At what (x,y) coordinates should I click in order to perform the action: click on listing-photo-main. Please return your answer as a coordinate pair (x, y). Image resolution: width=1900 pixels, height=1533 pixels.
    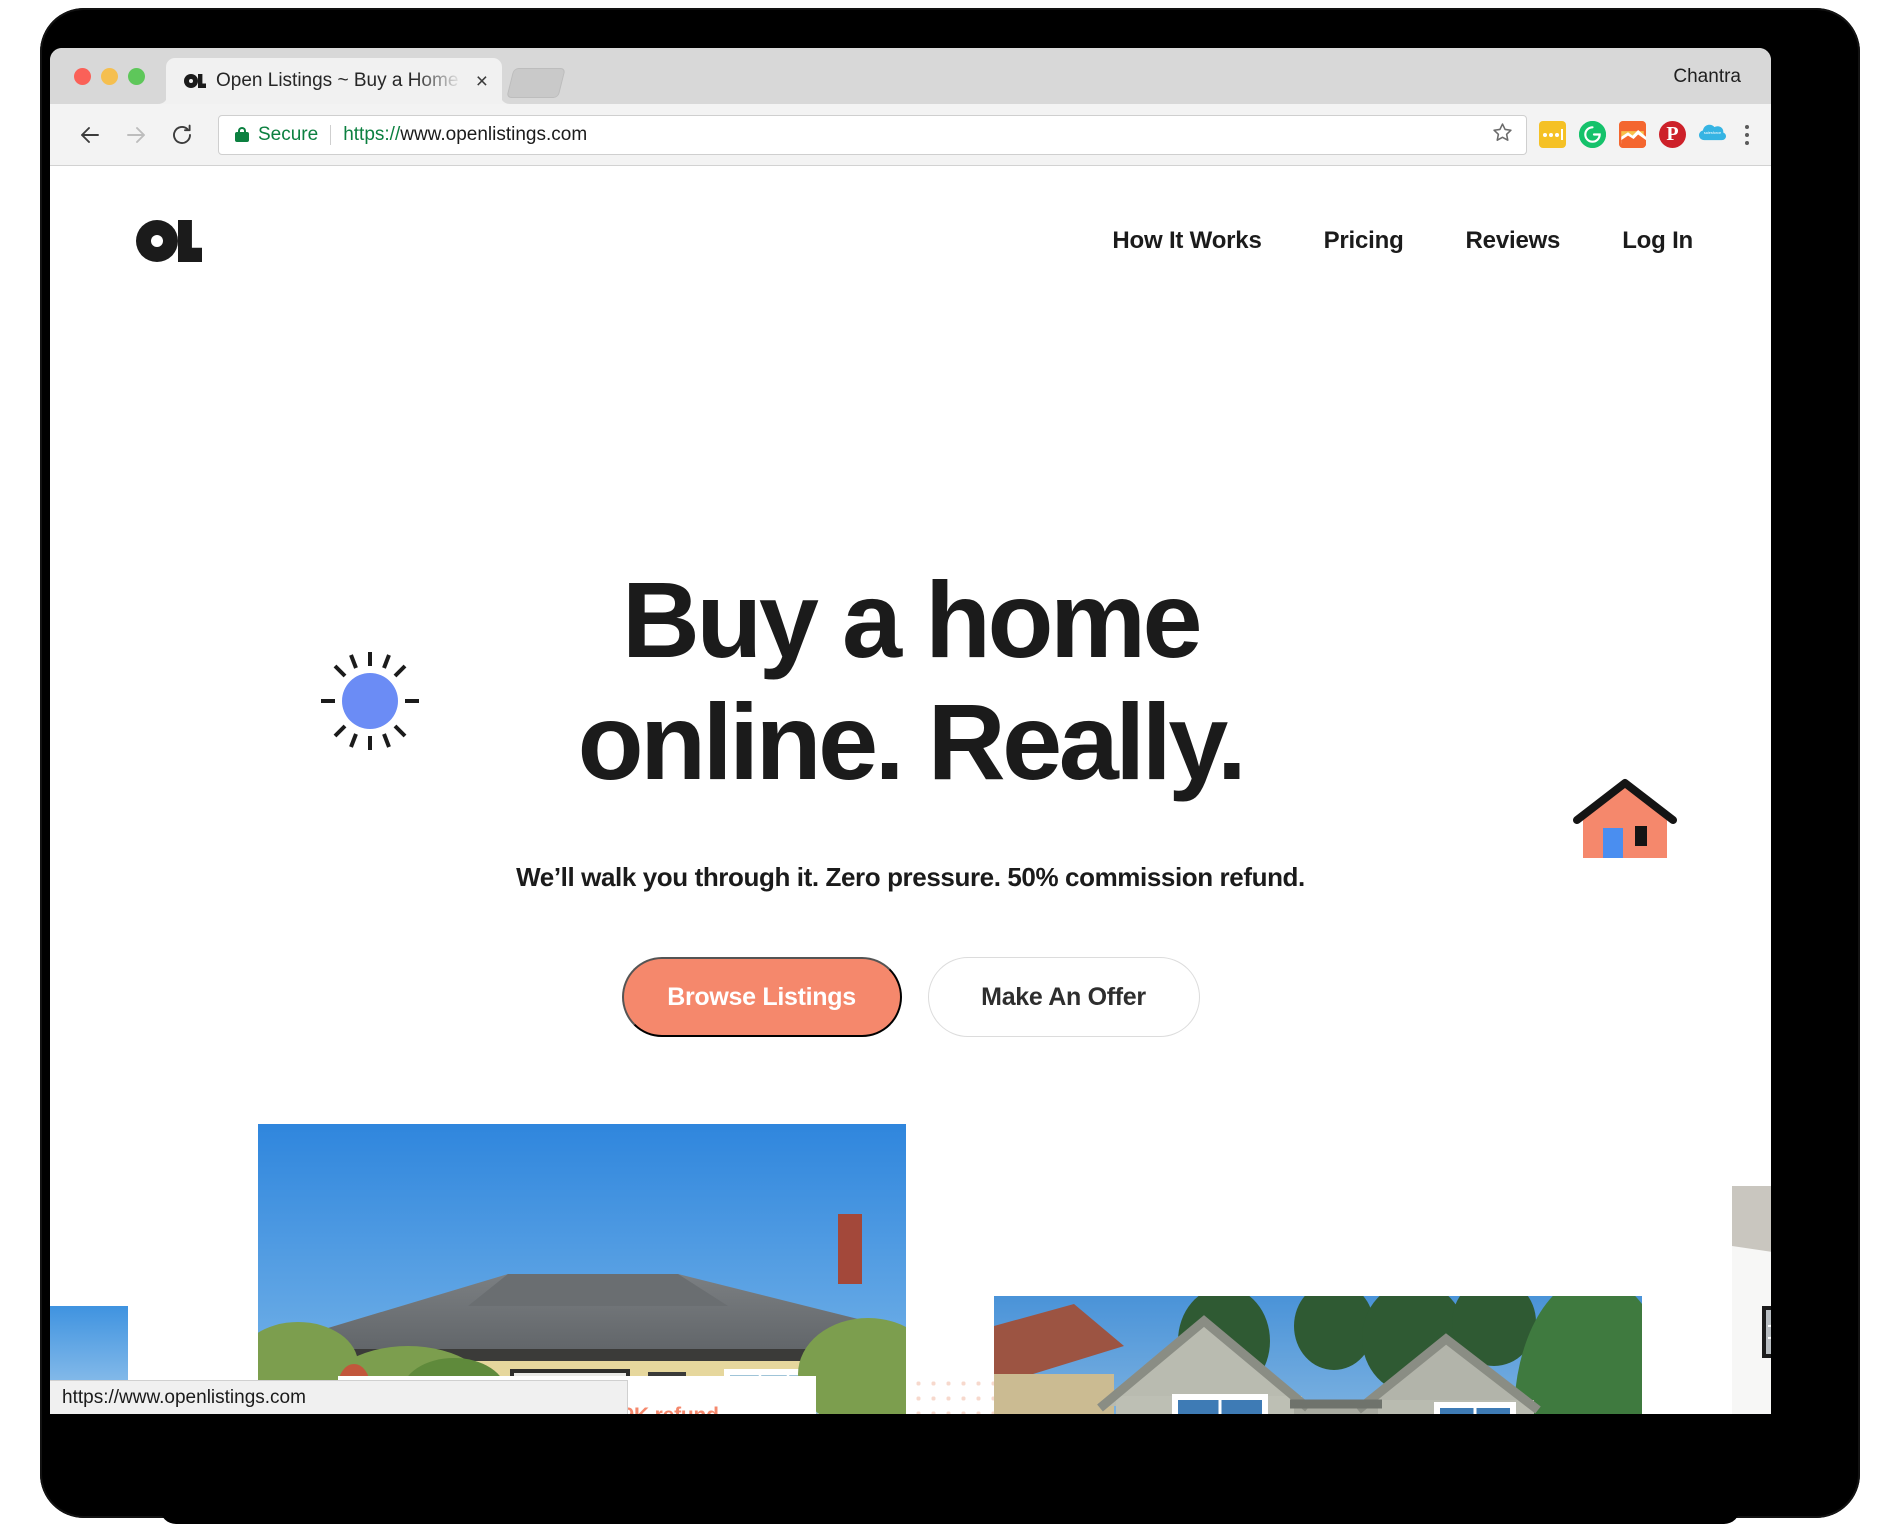
    Looking at the image, I should click on (582, 1269).